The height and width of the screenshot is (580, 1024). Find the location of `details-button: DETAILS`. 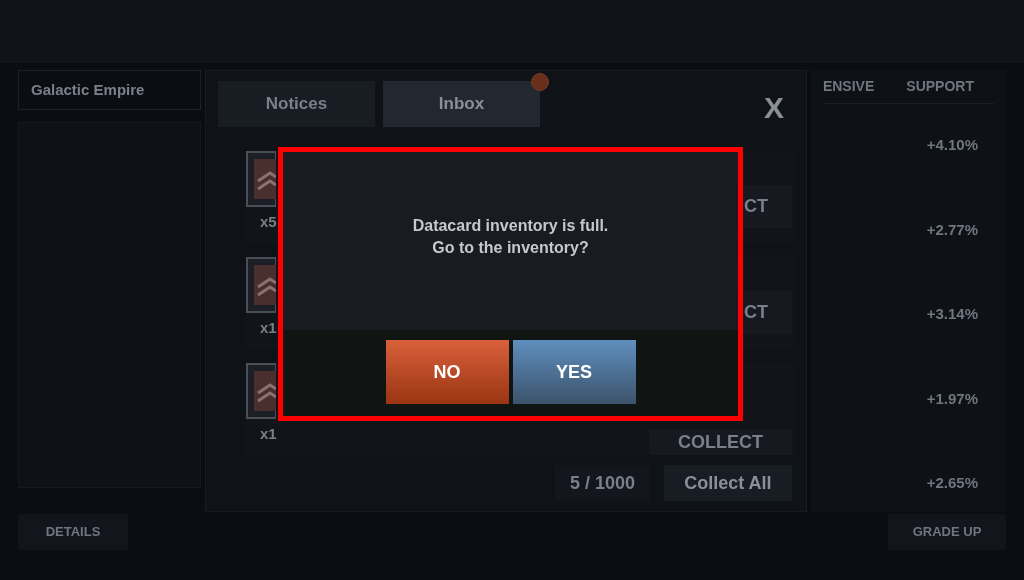

details-button: DETAILS is located at coordinates (73, 532).